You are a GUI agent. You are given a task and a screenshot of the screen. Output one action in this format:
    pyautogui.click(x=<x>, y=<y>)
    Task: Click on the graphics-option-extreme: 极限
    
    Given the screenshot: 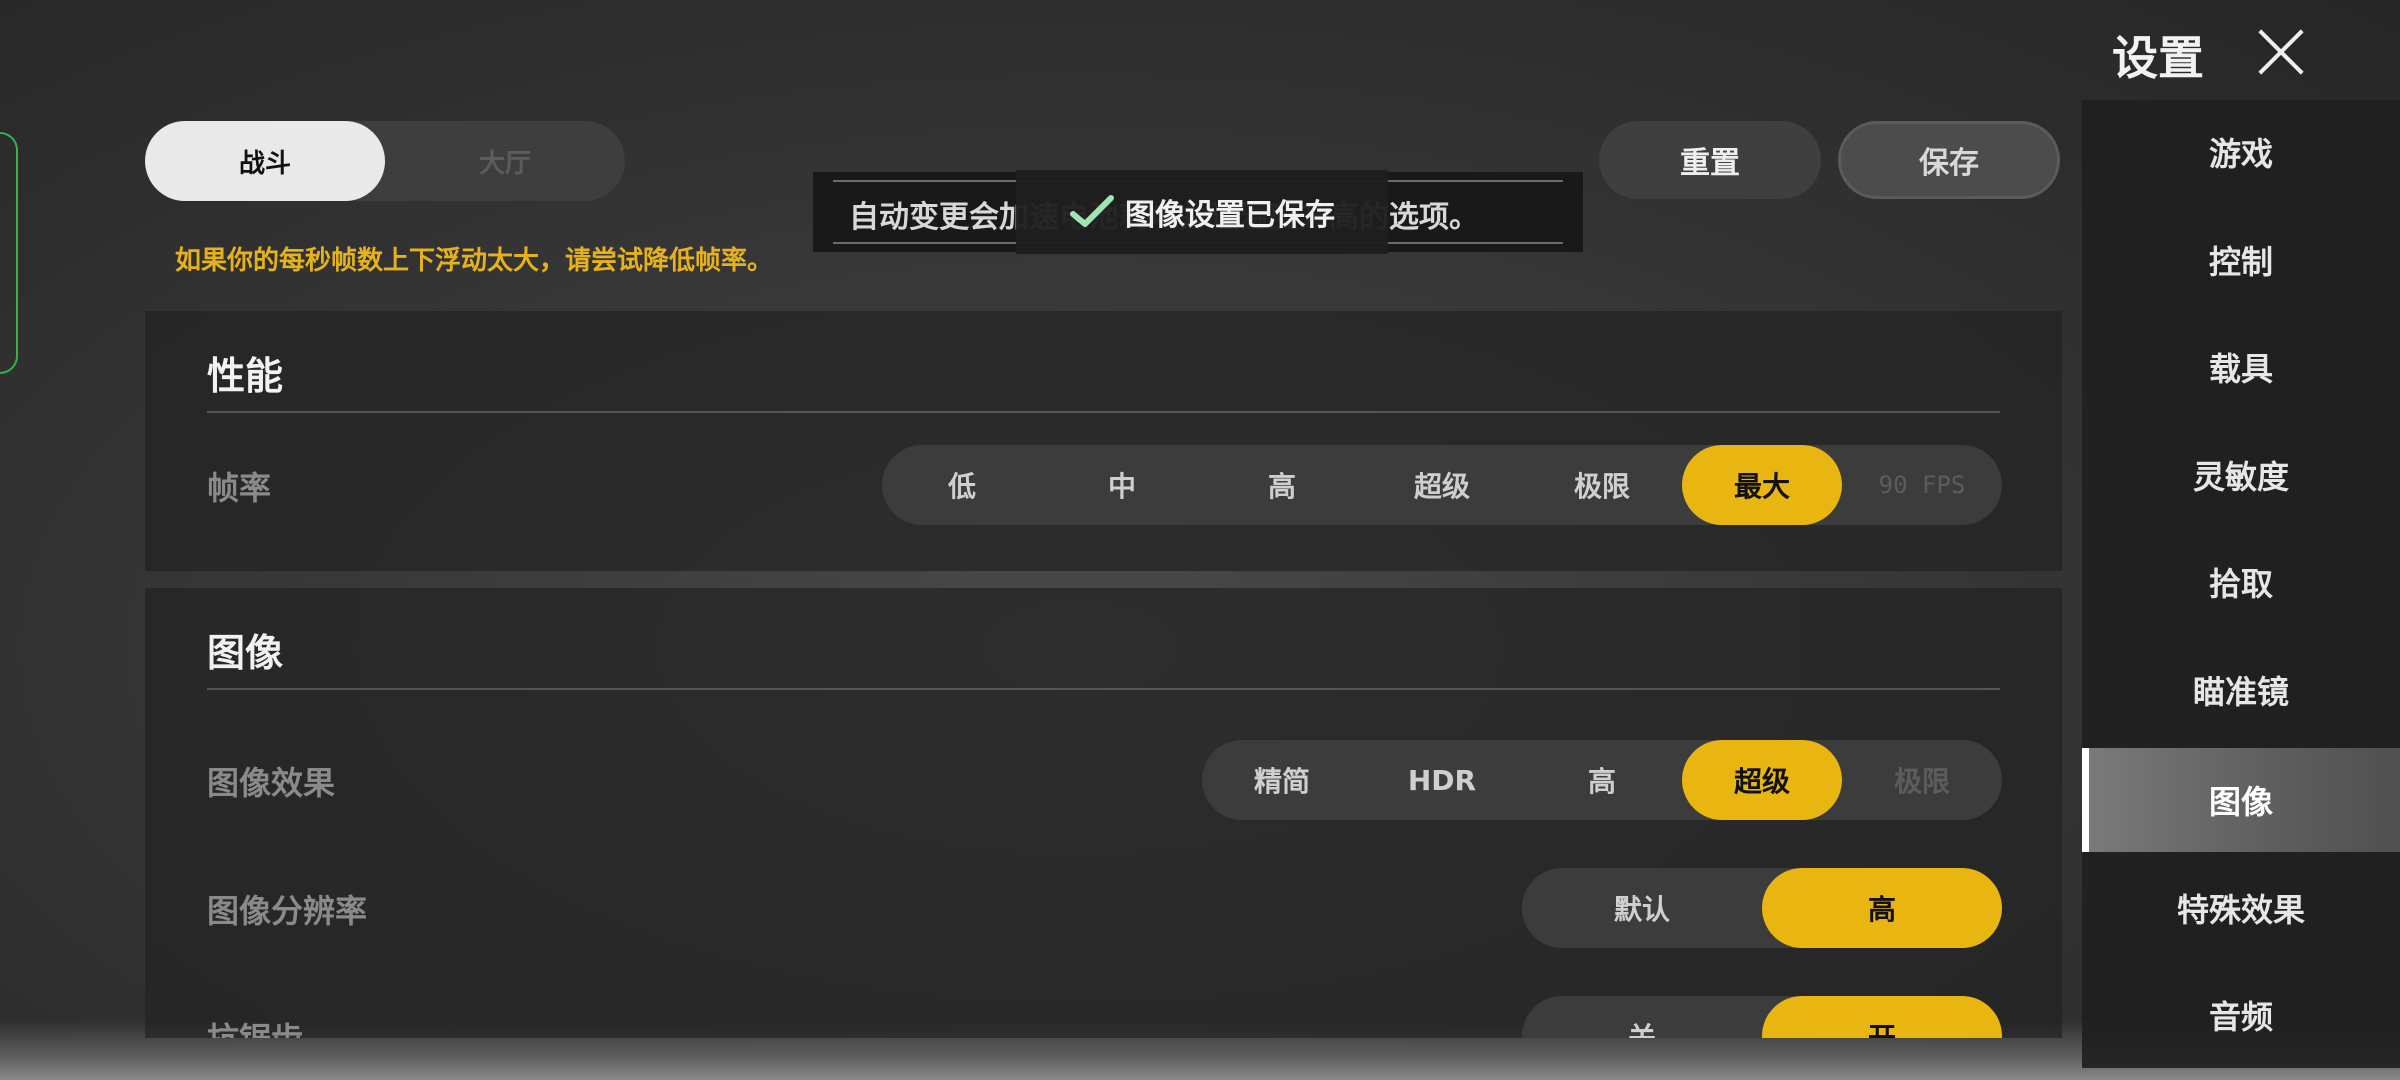 What is the action you would take?
    pyautogui.click(x=1922, y=780)
    